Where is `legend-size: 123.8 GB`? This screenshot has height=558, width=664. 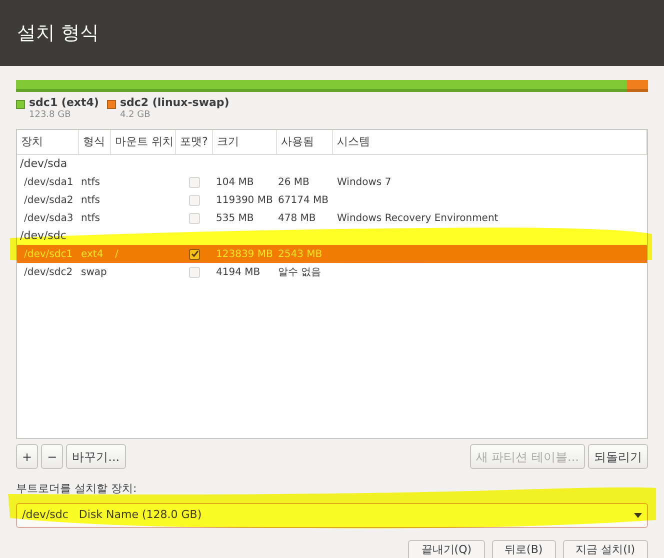 legend-size: 123.8 GB is located at coordinates (50, 115).